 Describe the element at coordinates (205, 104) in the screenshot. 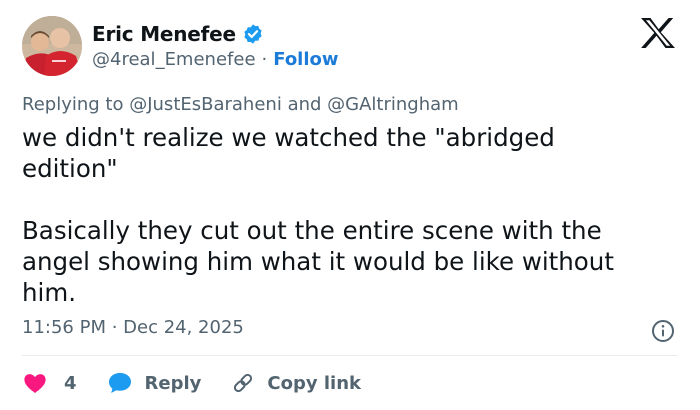

I see `mention-link: @JustEsBaraheni` at that location.